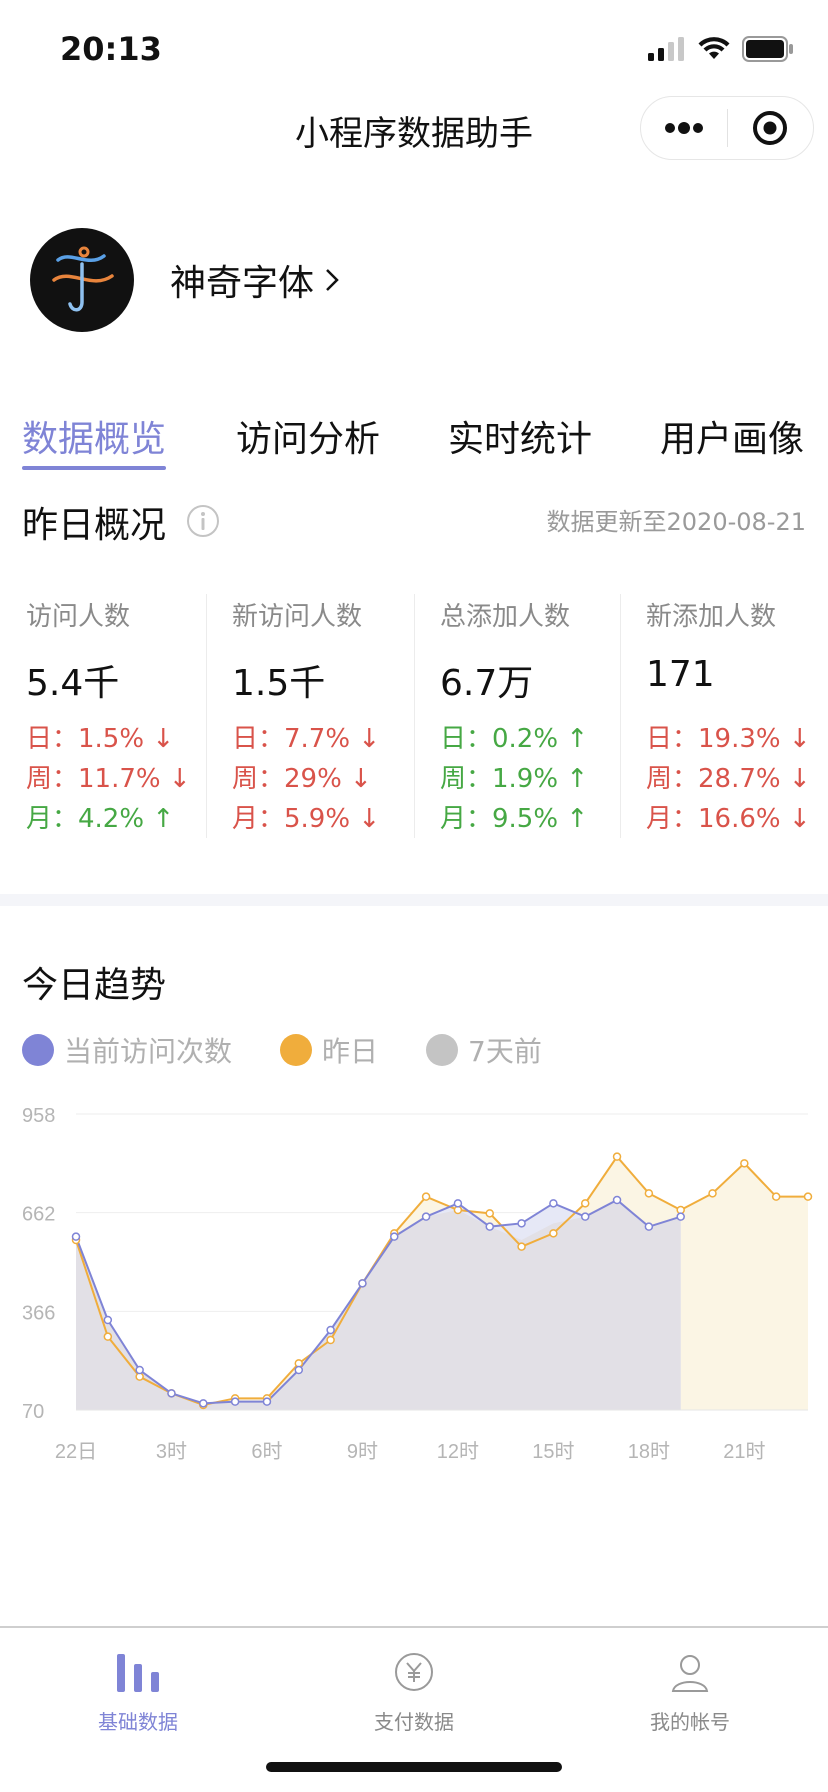 The width and height of the screenshot is (828, 1792). I want to click on app-header: 神奇字体, so click(185, 280).